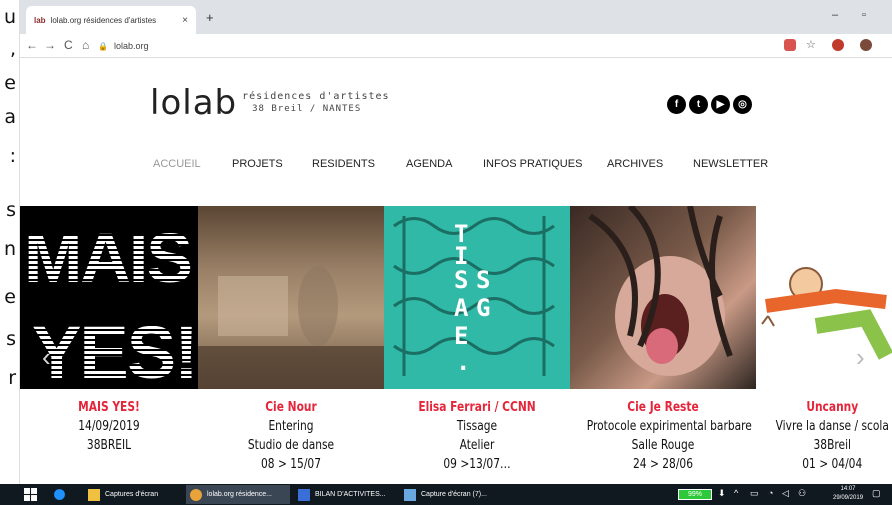 The image size is (892, 505). Describe the element at coordinates (736, 493) in the screenshot. I see `chevron-up-icon: ^` at that location.